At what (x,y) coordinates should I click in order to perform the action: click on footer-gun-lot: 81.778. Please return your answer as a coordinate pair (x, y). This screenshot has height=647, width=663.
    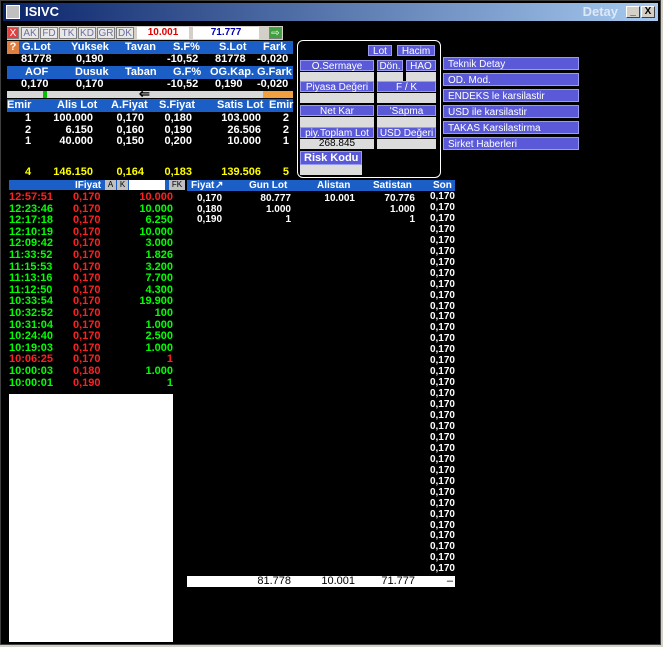
    Looking at the image, I should click on (274, 581).